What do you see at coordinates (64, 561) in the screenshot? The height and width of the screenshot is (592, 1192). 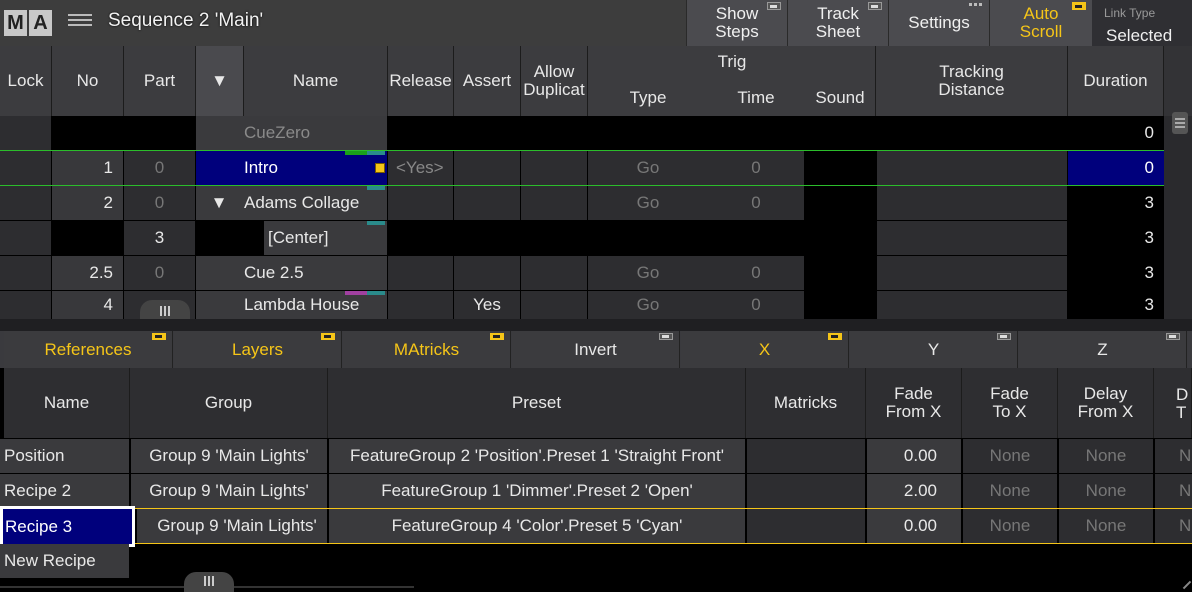 I see `new-recipe-button: New Recipe` at bounding box center [64, 561].